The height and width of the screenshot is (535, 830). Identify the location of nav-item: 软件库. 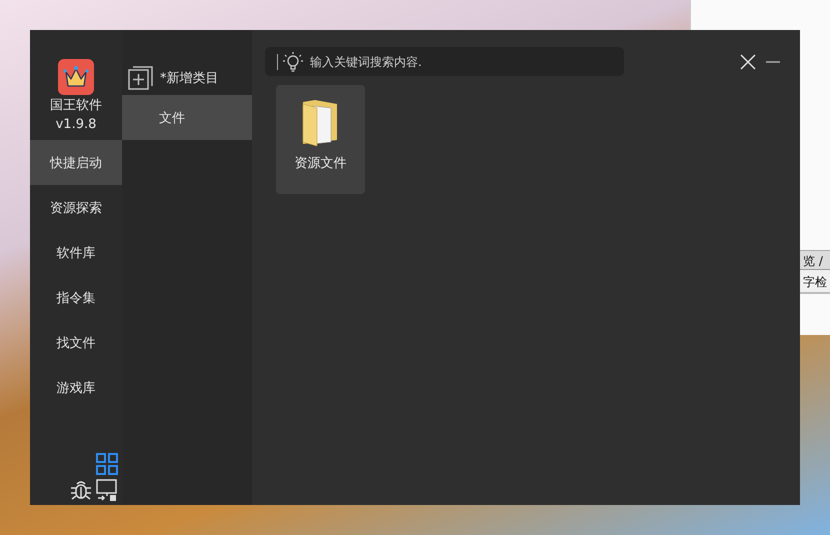
(76, 252).